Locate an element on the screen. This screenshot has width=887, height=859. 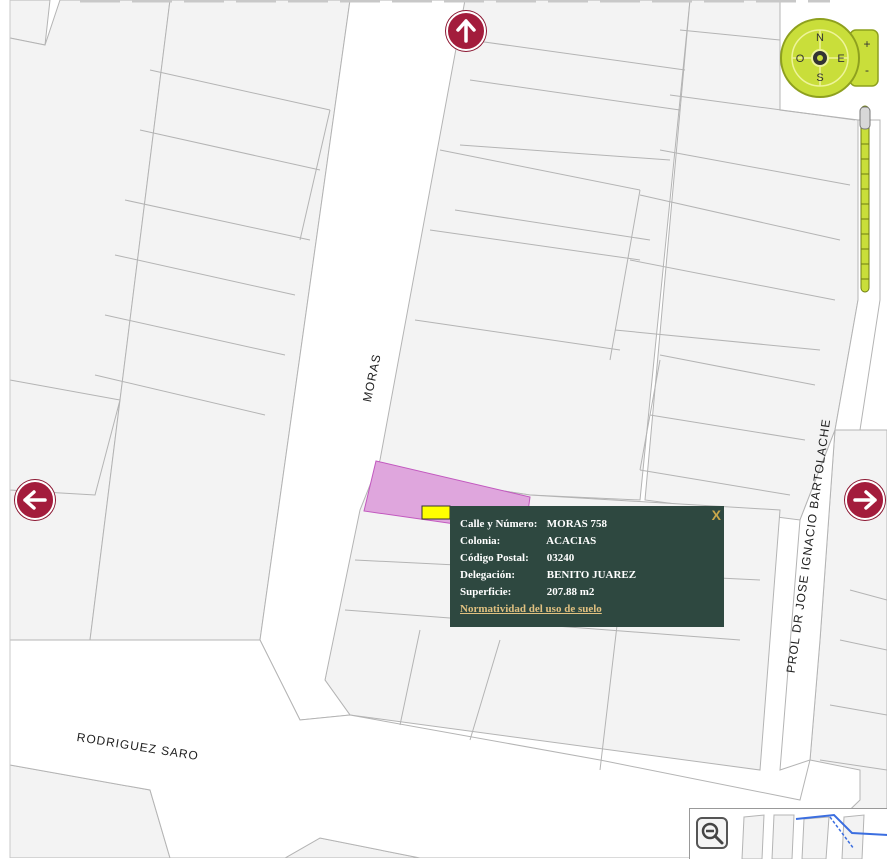
overview-map-panel is located at coordinates (788, 833).